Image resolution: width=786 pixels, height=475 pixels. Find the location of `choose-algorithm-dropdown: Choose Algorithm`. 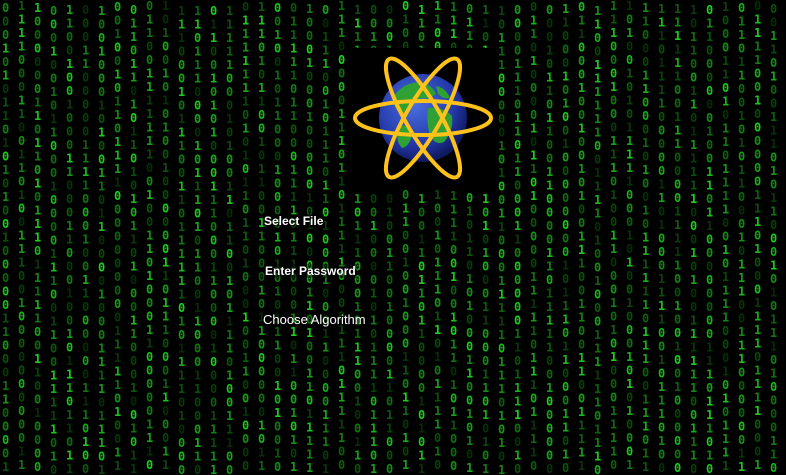

choose-algorithm-dropdown: Choose Algorithm is located at coordinates (314, 319).